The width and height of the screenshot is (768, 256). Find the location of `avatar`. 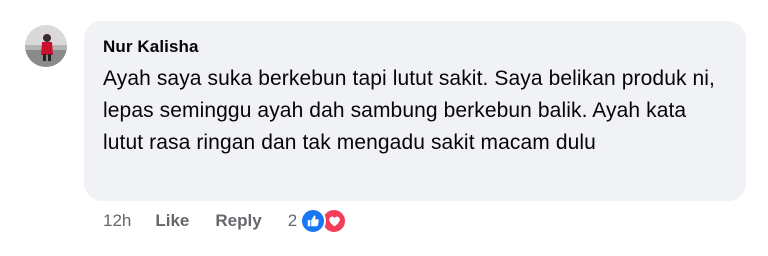

avatar is located at coordinates (46, 46).